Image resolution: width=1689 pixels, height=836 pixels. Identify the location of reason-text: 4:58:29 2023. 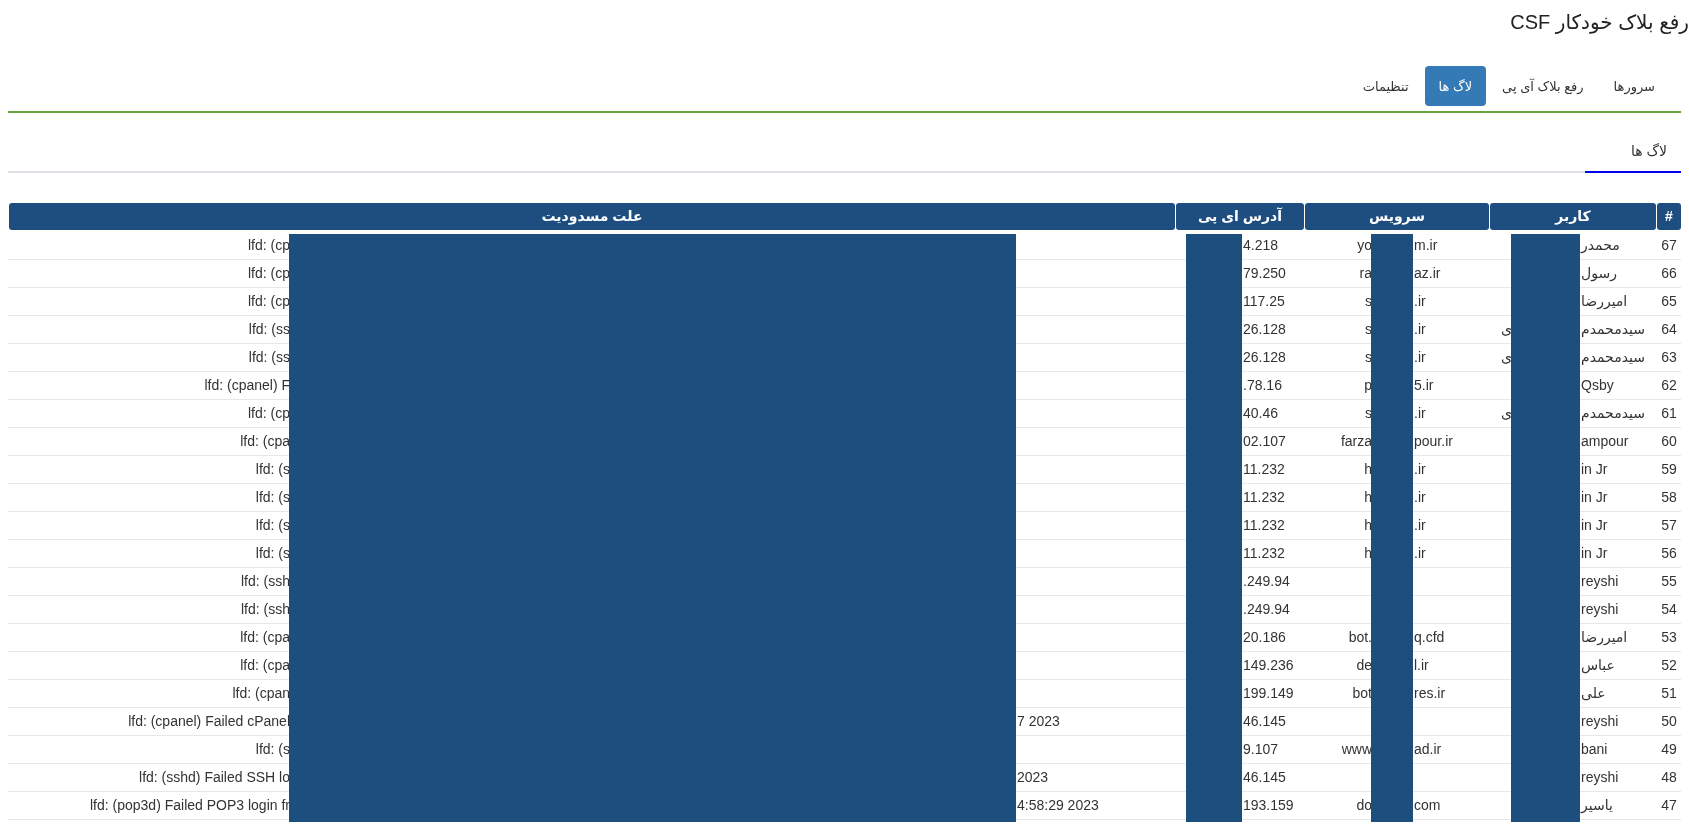
(1058, 805).